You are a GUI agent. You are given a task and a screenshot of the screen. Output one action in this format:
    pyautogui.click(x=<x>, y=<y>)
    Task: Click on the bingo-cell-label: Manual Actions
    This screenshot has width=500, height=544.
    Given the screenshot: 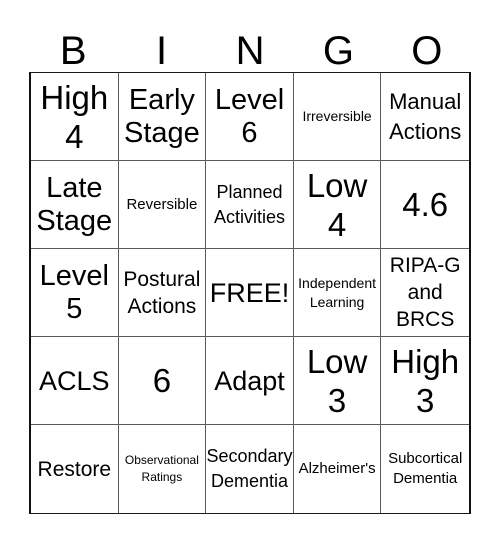 What is the action you would take?
    pyautogui.click(x=425, y=116)
    